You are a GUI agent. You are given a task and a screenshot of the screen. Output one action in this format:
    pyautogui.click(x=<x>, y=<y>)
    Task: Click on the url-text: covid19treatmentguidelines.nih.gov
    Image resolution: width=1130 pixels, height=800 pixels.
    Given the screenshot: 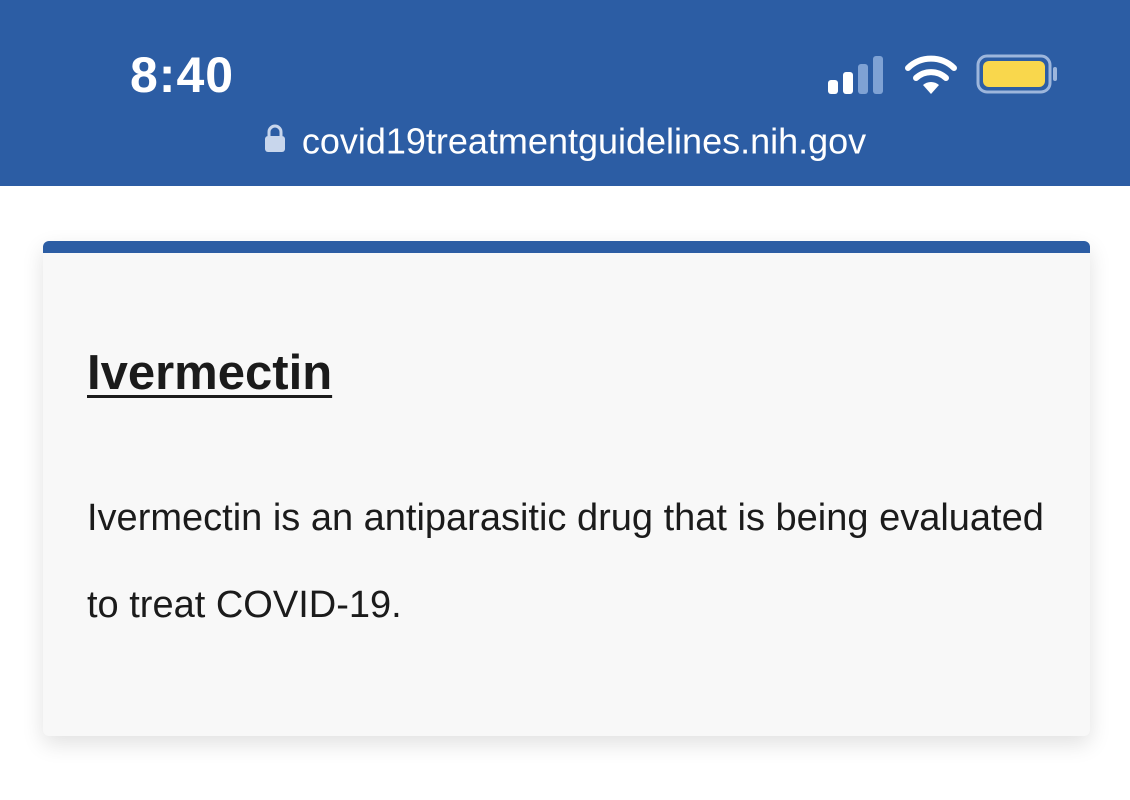 What is the action you would take?
    pyautogui.click(x=584, y=141)
    